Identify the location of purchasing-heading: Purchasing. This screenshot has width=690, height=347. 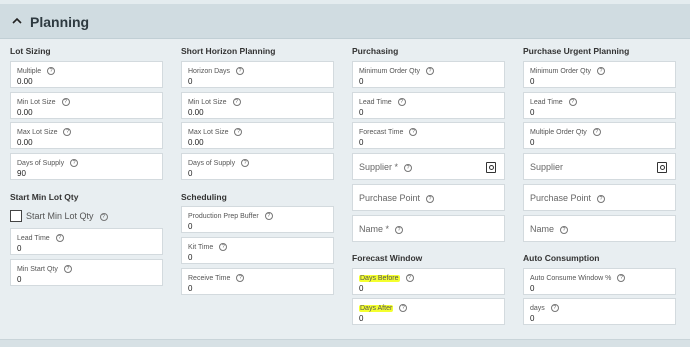
(375, 51).